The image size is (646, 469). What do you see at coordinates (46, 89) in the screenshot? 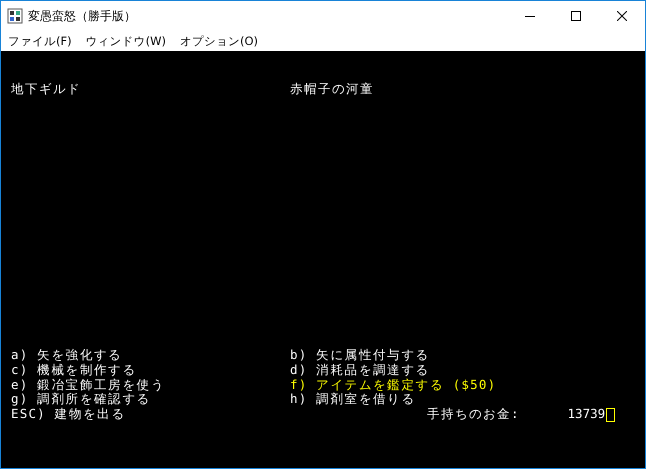
I see `location-heading: 地下ギルド` at bounding box center [46, 89].